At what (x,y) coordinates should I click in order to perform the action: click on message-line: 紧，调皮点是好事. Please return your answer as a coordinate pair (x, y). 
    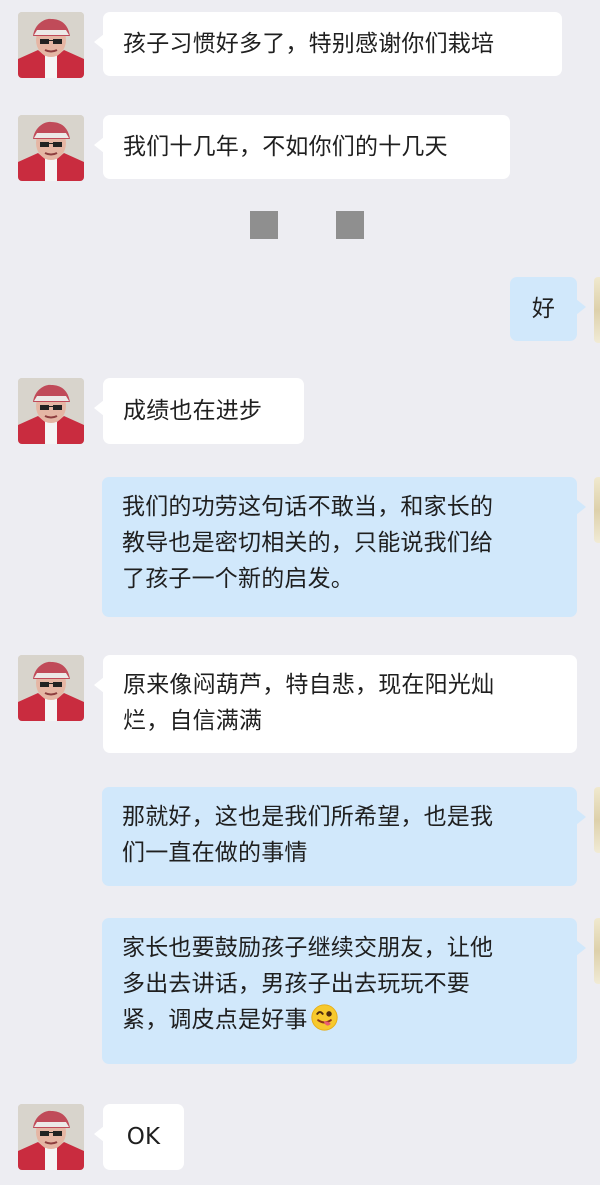
    Looking at the image, I should click on (339, 1020).